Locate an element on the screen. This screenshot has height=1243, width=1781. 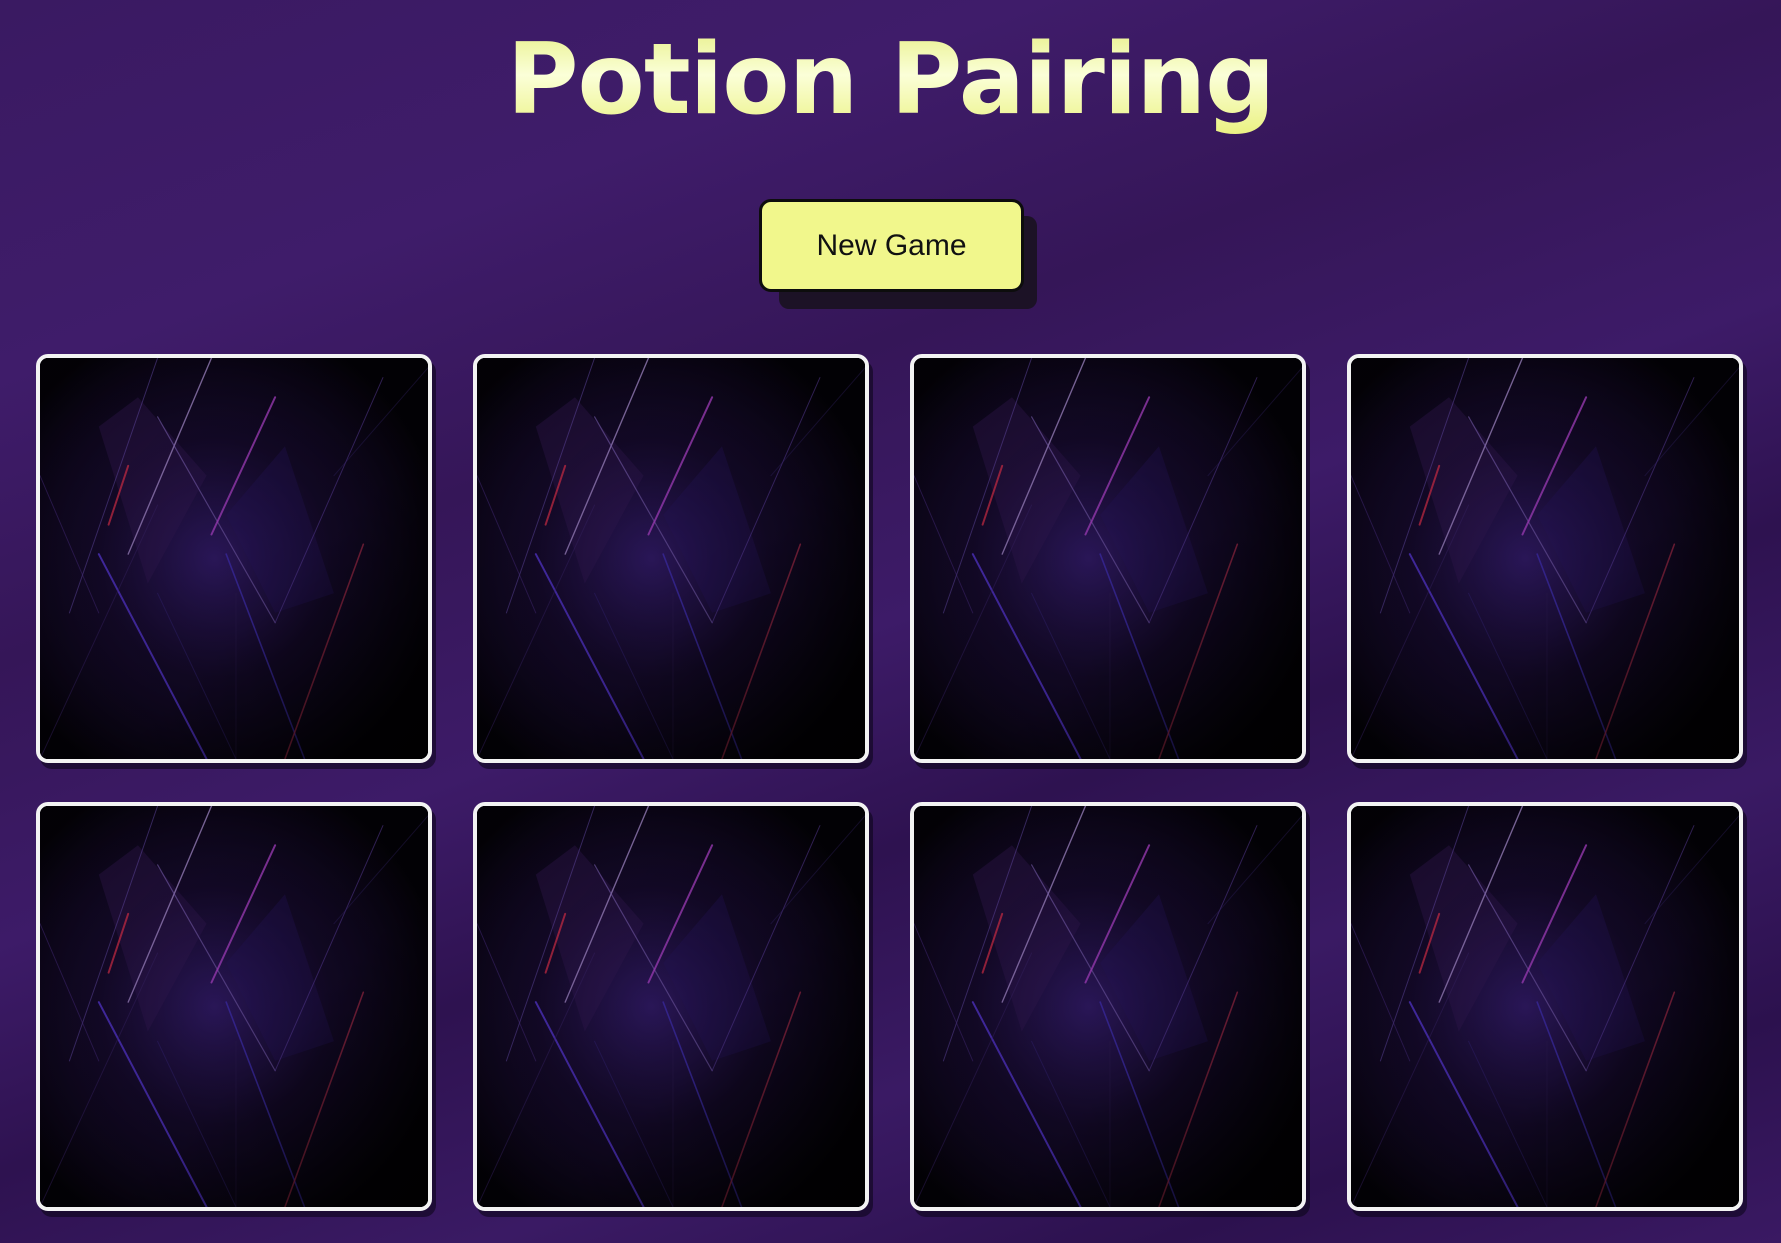
game-title: Potion Pairing is located at coordinates (890, 81).